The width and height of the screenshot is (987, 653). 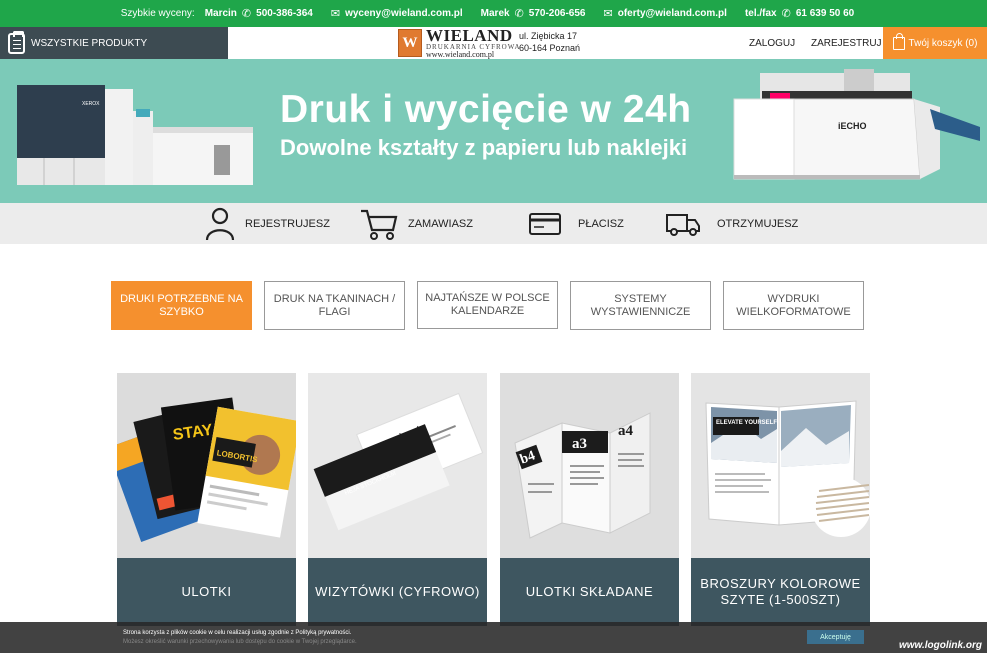 I want to click on cart-label: Twój koszyk (0), so click(x=943, y=43).